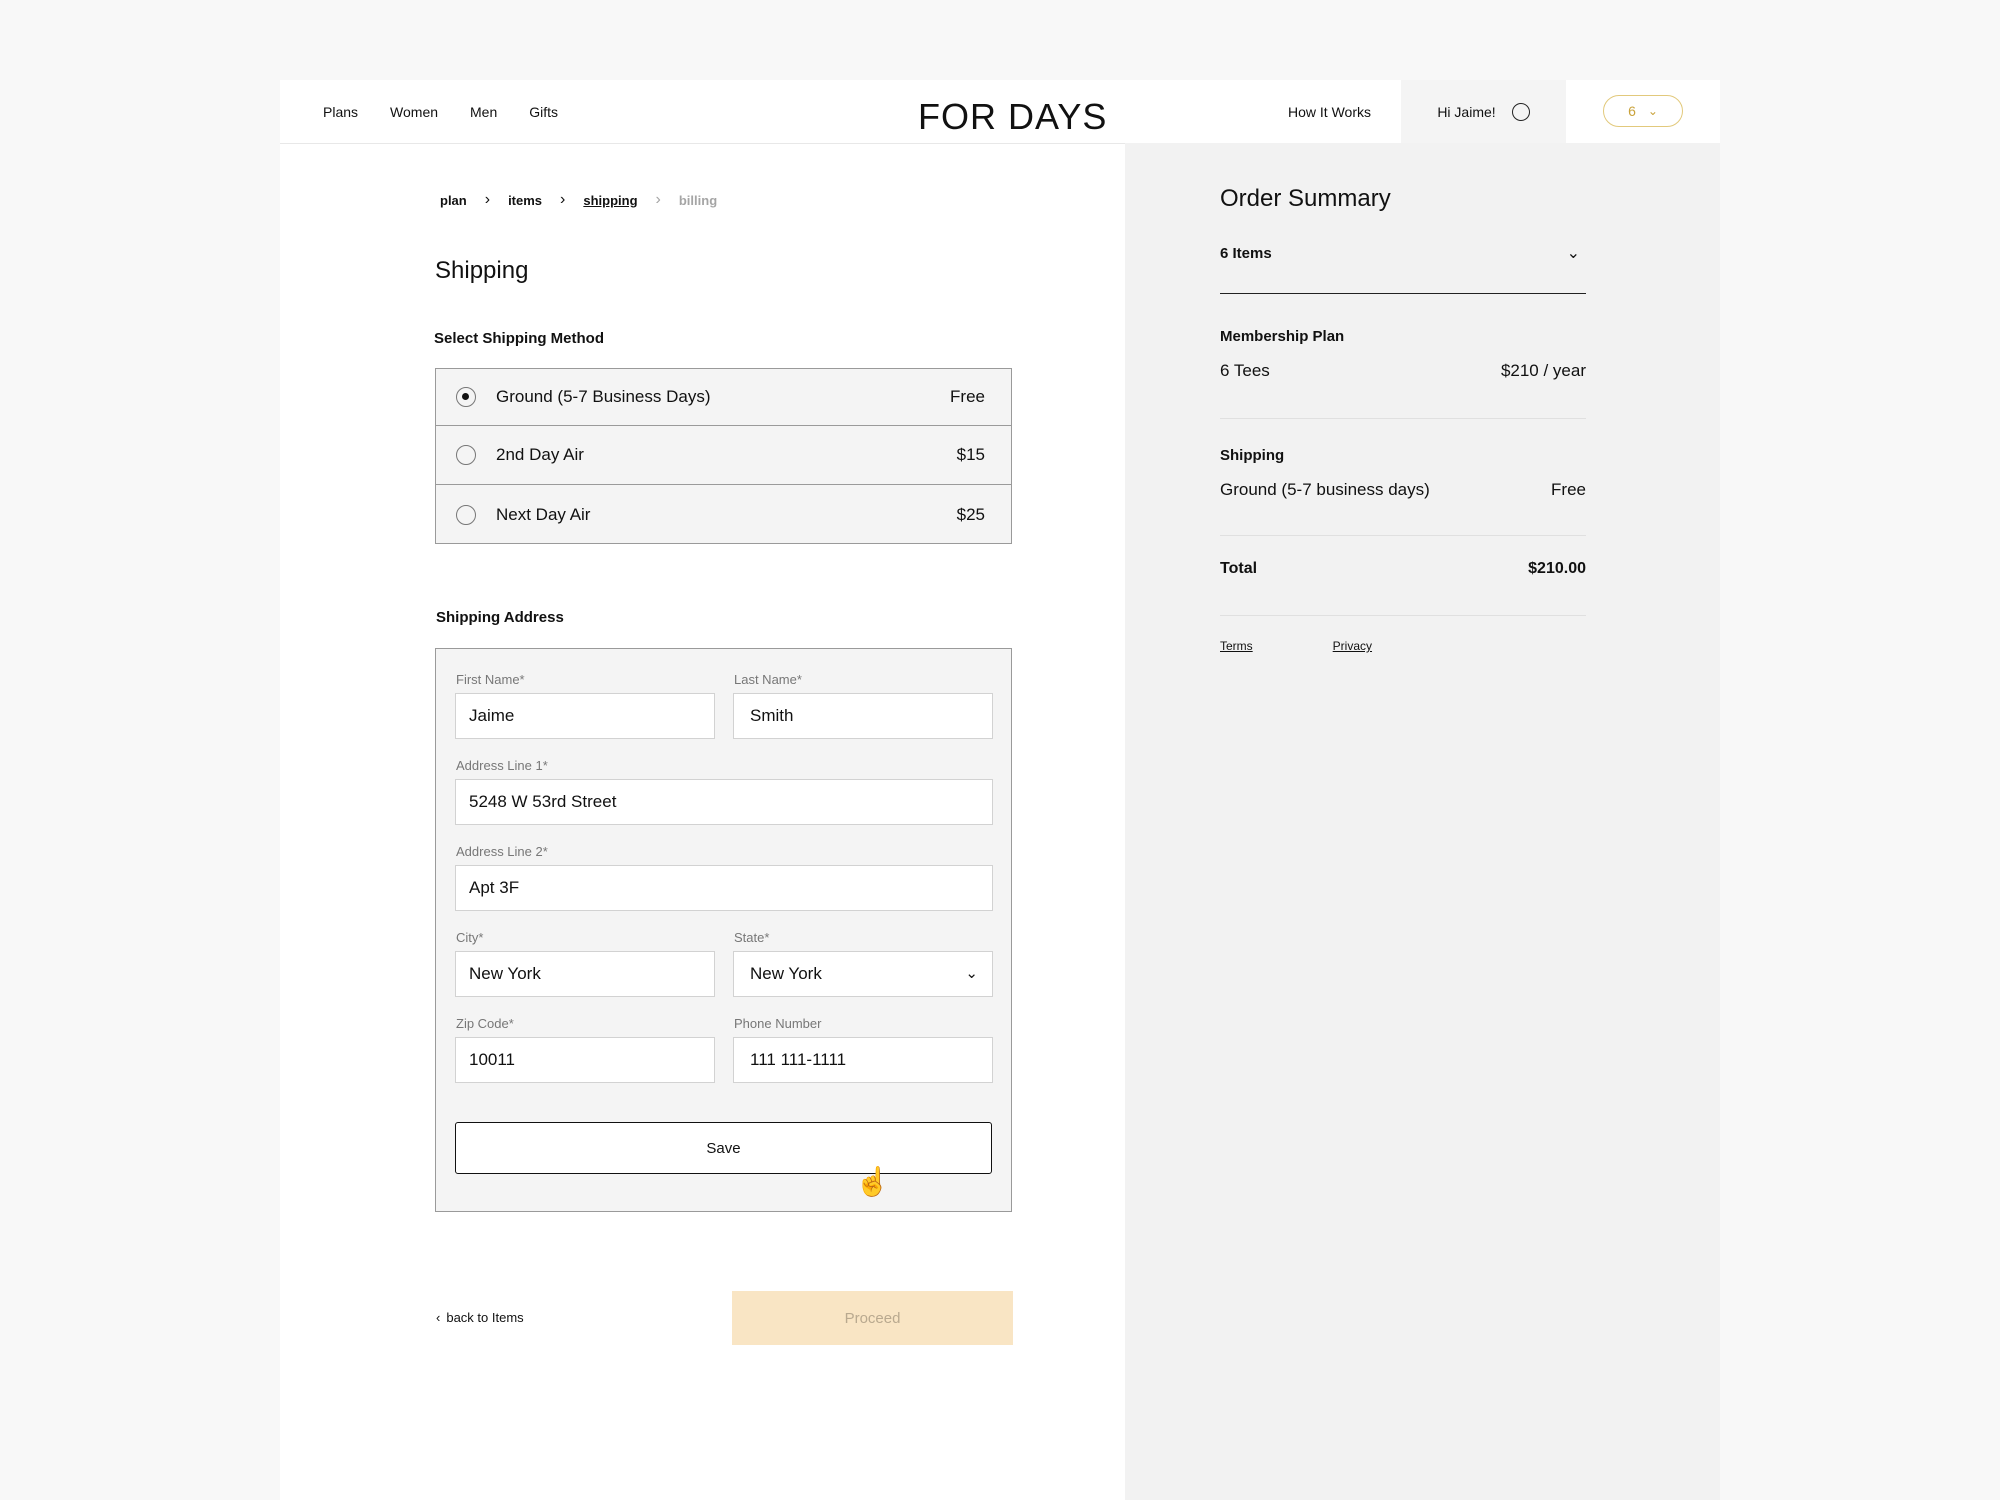 The height and width of the screenshot is (1500, 2000). What do you see at coordinates (872, 1318) in the screenshot?
I see `proceed-button: Proceed` at bounding box center [872, 1318].